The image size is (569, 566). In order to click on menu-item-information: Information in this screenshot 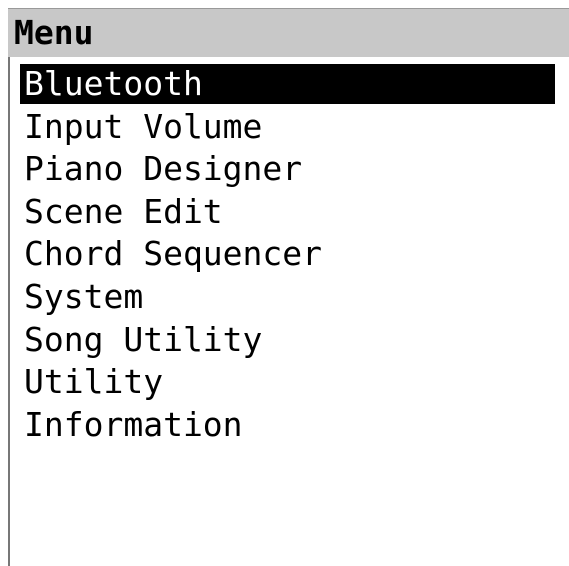, I will do `click(287, 426)`.